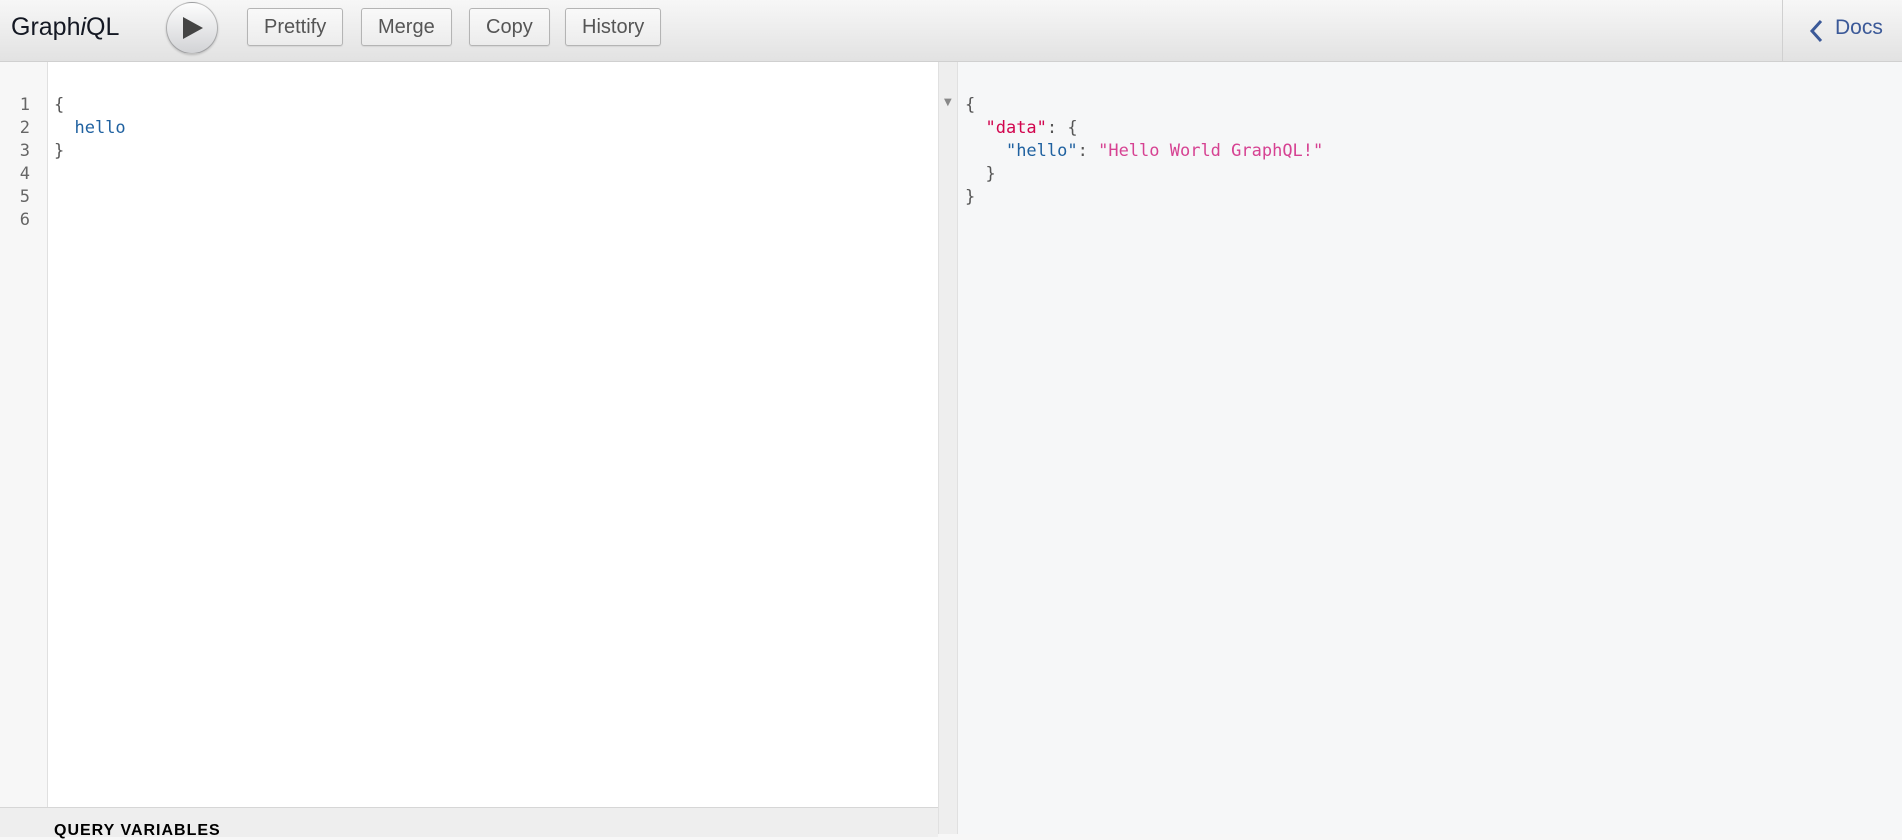 This screenshot has height=840, width=1902. I want to click on query-variables-label: QUERY VARIABLES, so click(137, 830).